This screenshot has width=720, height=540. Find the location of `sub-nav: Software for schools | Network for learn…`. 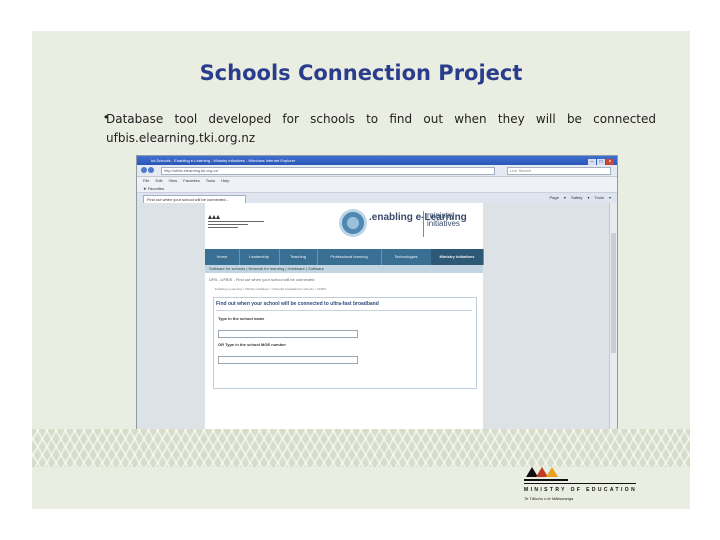

sub-nav: Software for schools | Network for learn… is located at coordinates (344, 269).